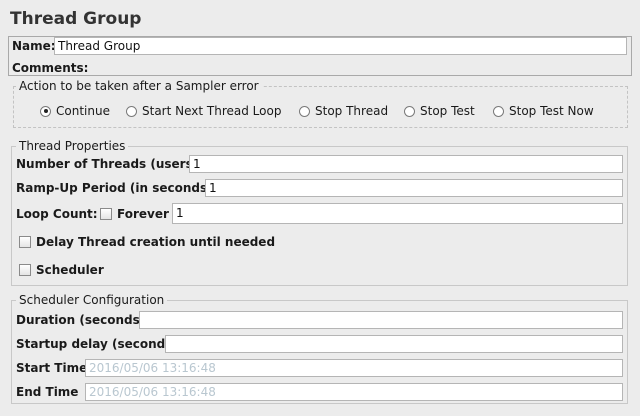  I want to click on start-time-label: Start Time, so click(52, 368).